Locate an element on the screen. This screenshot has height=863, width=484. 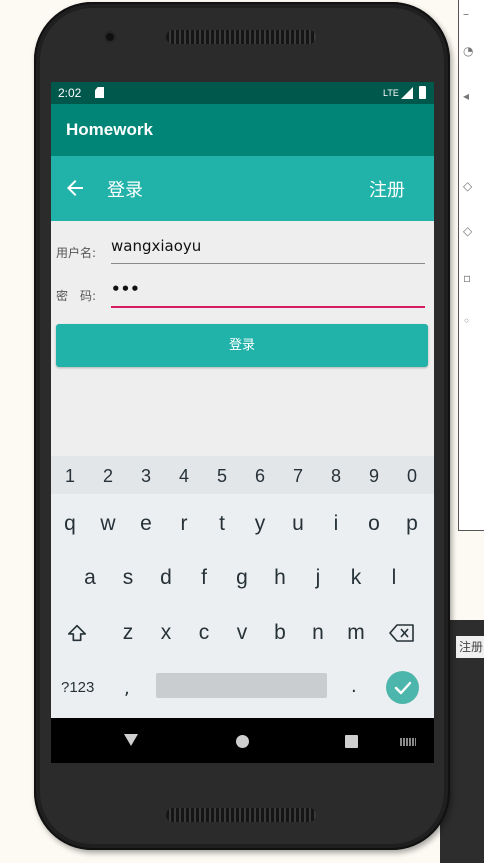
keyboard-number-row: 1 2 3 4 5 6 7 8 9 0 is located at coordinates (242, 475).